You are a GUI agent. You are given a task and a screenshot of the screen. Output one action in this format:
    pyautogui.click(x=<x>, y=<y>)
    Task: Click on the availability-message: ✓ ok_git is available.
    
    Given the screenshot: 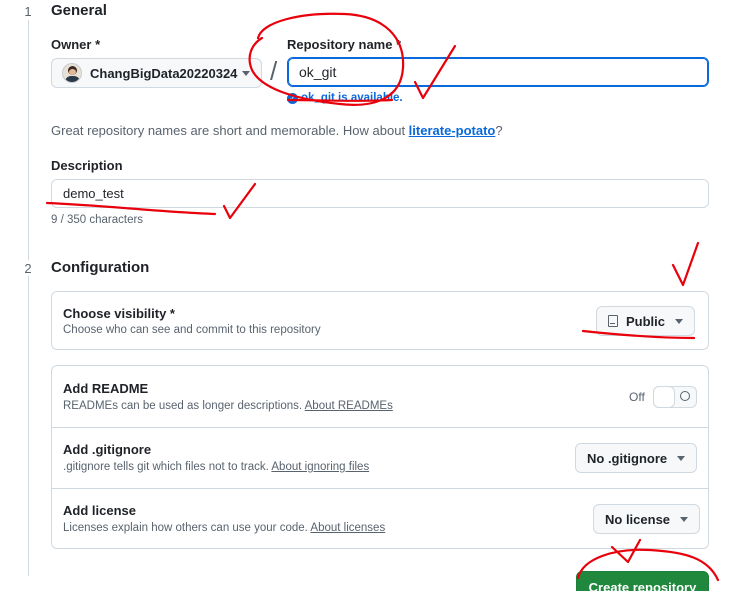 What is the action you would take?
    pyautogui.click(x=345, y=98)
    